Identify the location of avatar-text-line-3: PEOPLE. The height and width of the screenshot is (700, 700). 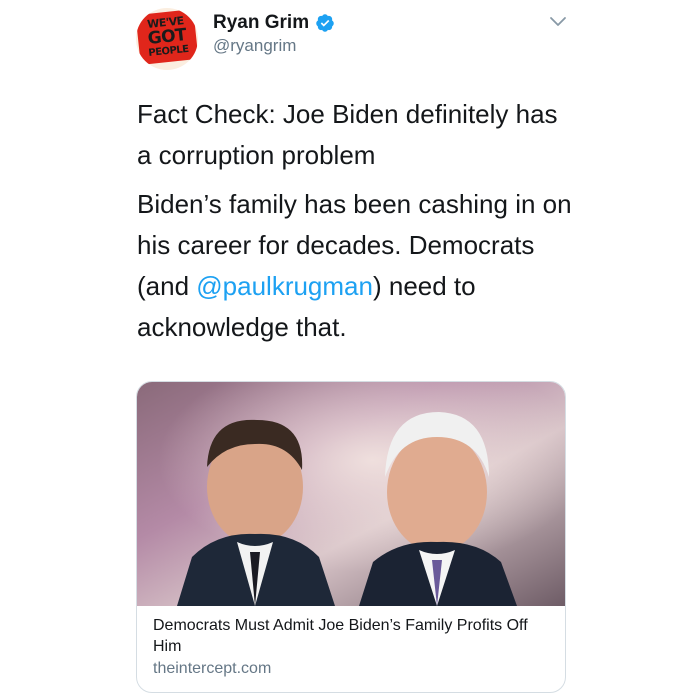
(168, 51).